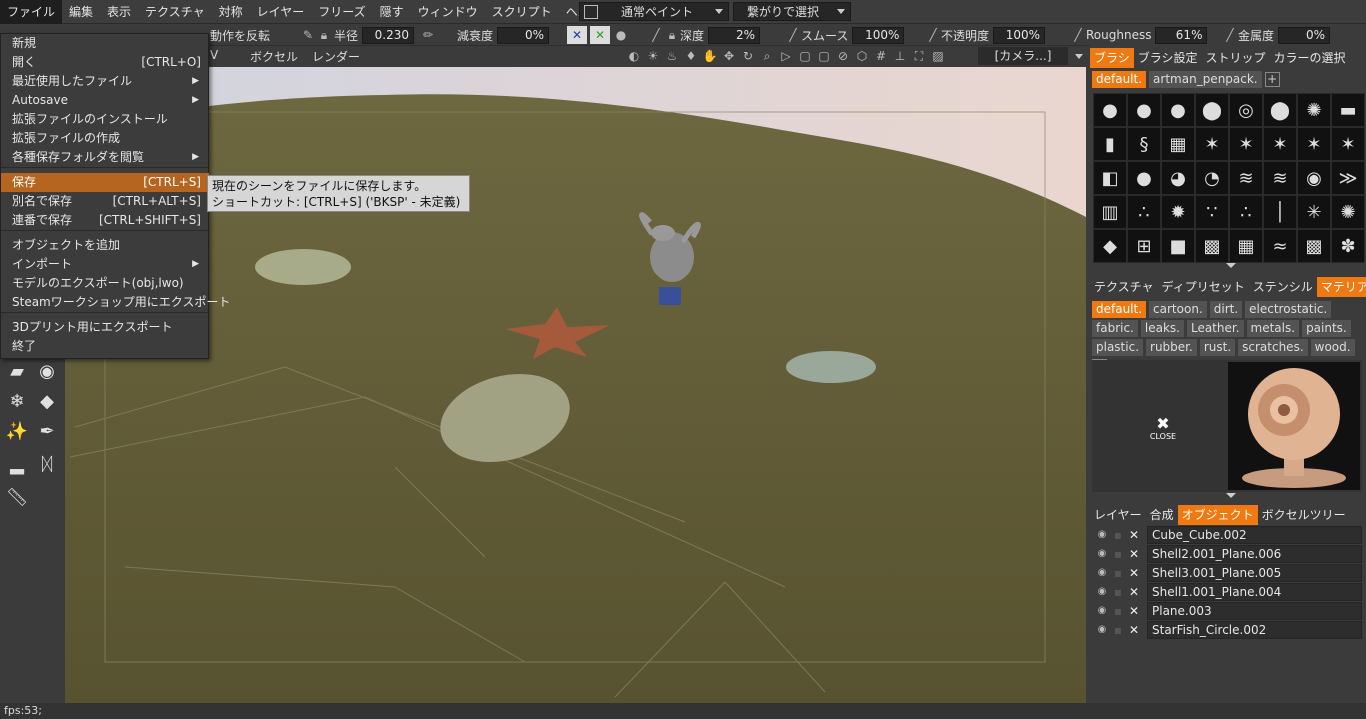 This screenshot has height=719, width=1366. What do you see at coordinates (388, 35) in the screenshot?
I see `radius-field: 0.230` at bounding box center [388, 35].